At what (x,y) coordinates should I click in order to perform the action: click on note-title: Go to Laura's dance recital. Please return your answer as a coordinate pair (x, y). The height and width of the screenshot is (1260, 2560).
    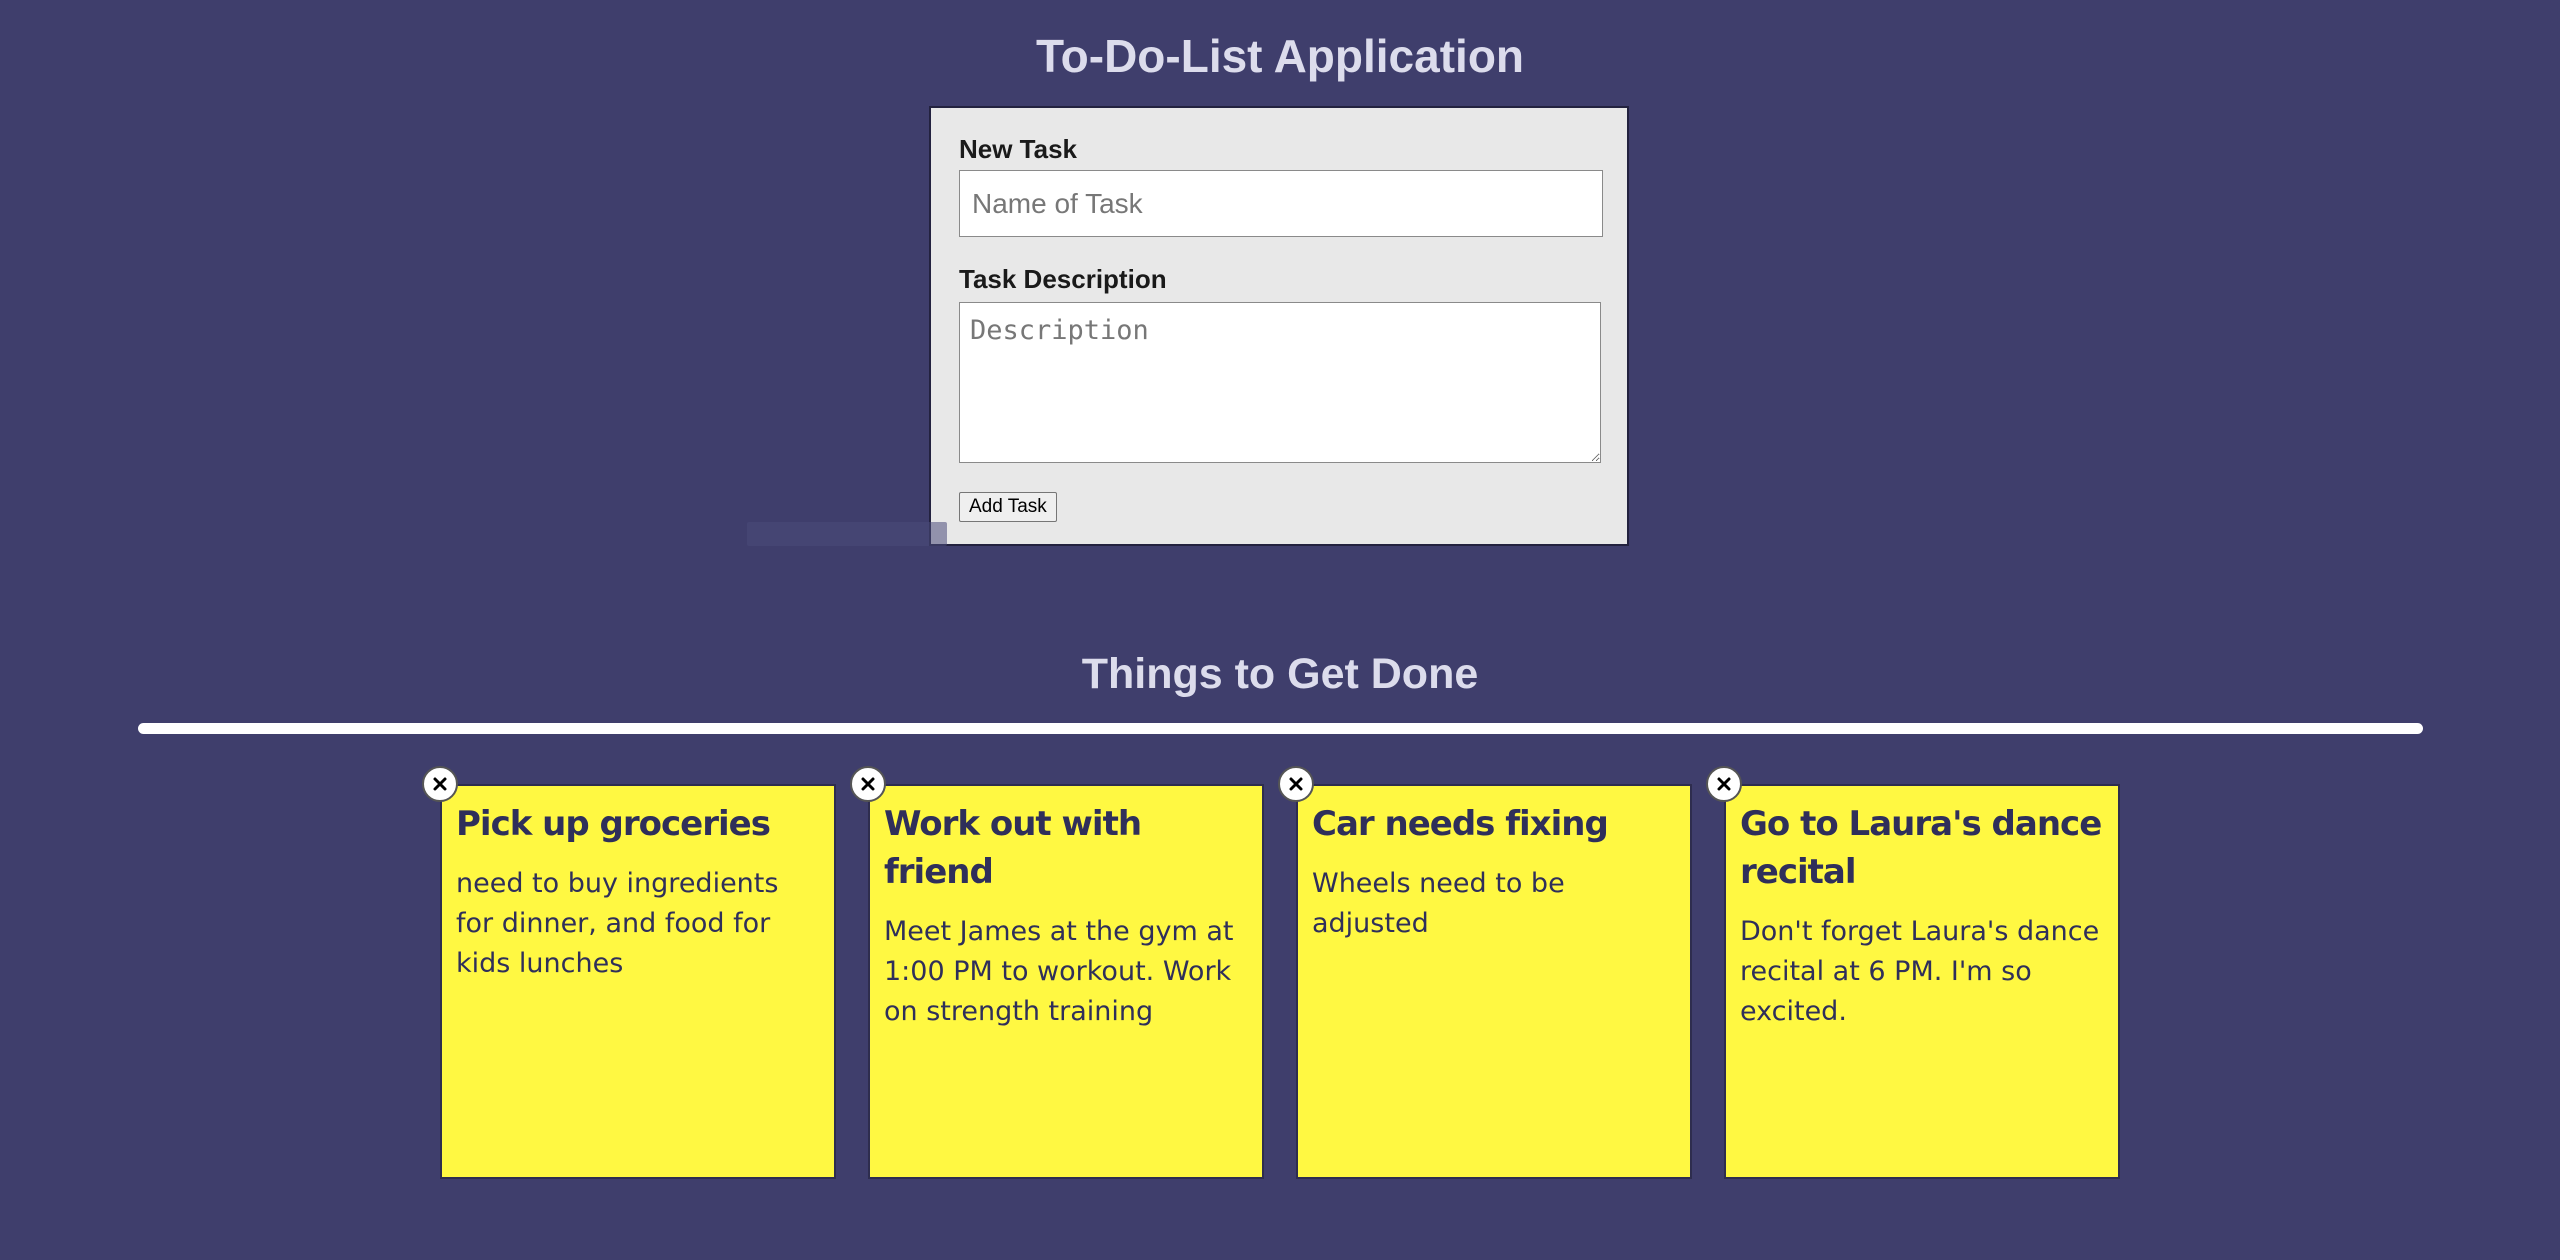
    Looking at the image, I should click on (1921, 848).